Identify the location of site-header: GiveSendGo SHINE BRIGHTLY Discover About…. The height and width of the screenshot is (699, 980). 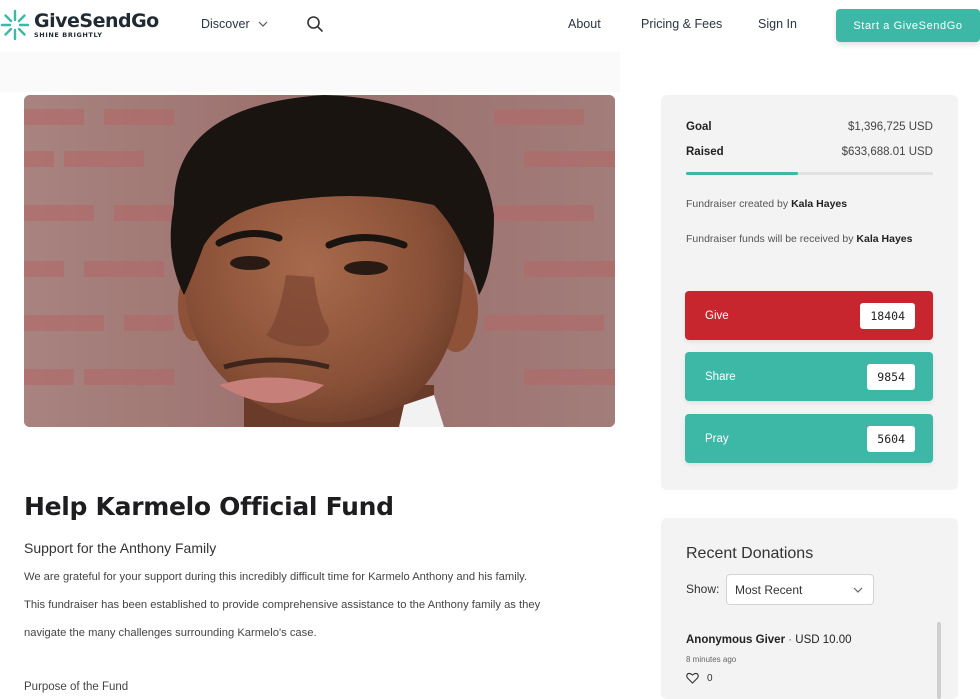
(490, 26).